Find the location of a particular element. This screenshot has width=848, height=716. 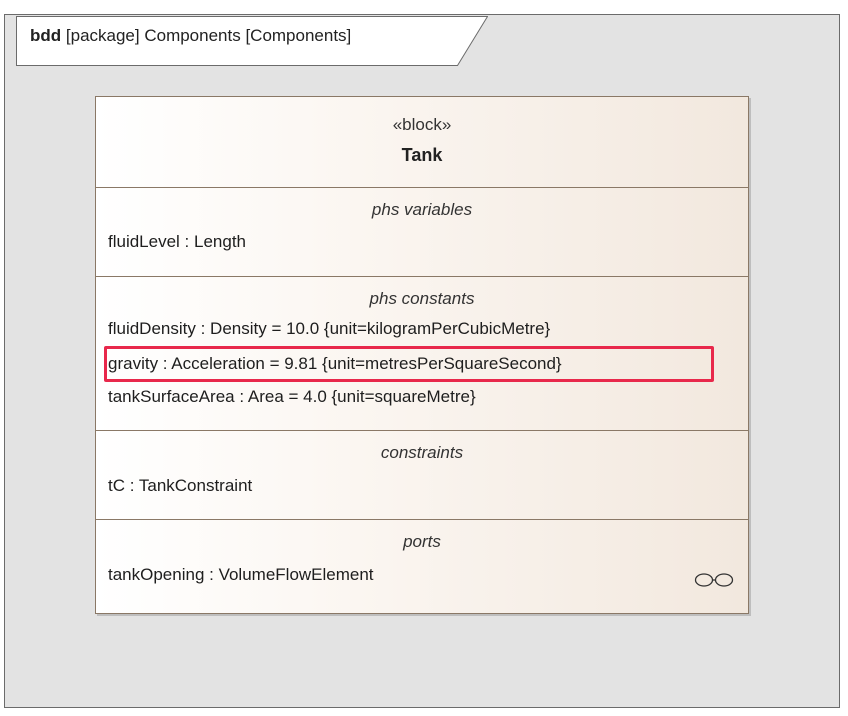

constraint-item: tC : TankConstraint is located at coordinates (180, 486).